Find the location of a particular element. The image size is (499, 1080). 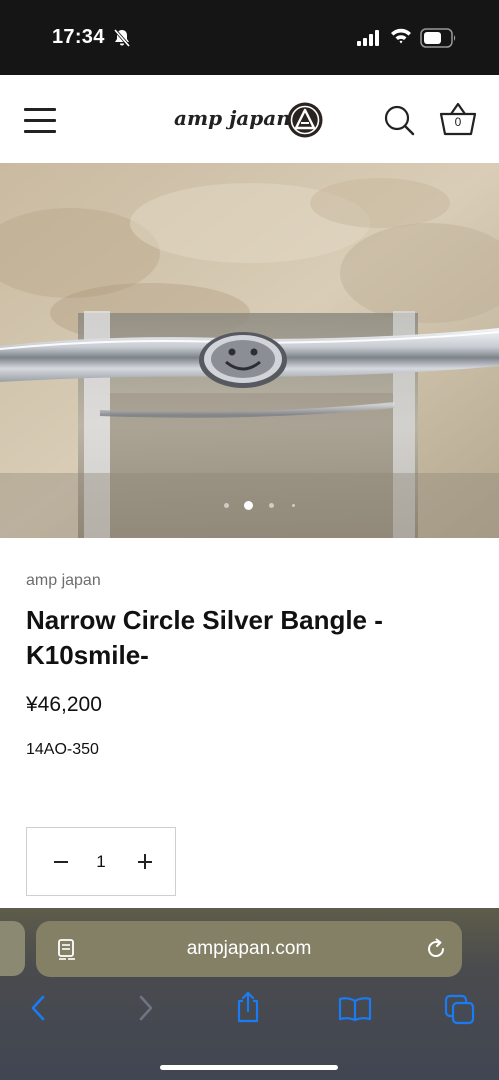

gallery-dot-active is located at coordinates (248, 505).